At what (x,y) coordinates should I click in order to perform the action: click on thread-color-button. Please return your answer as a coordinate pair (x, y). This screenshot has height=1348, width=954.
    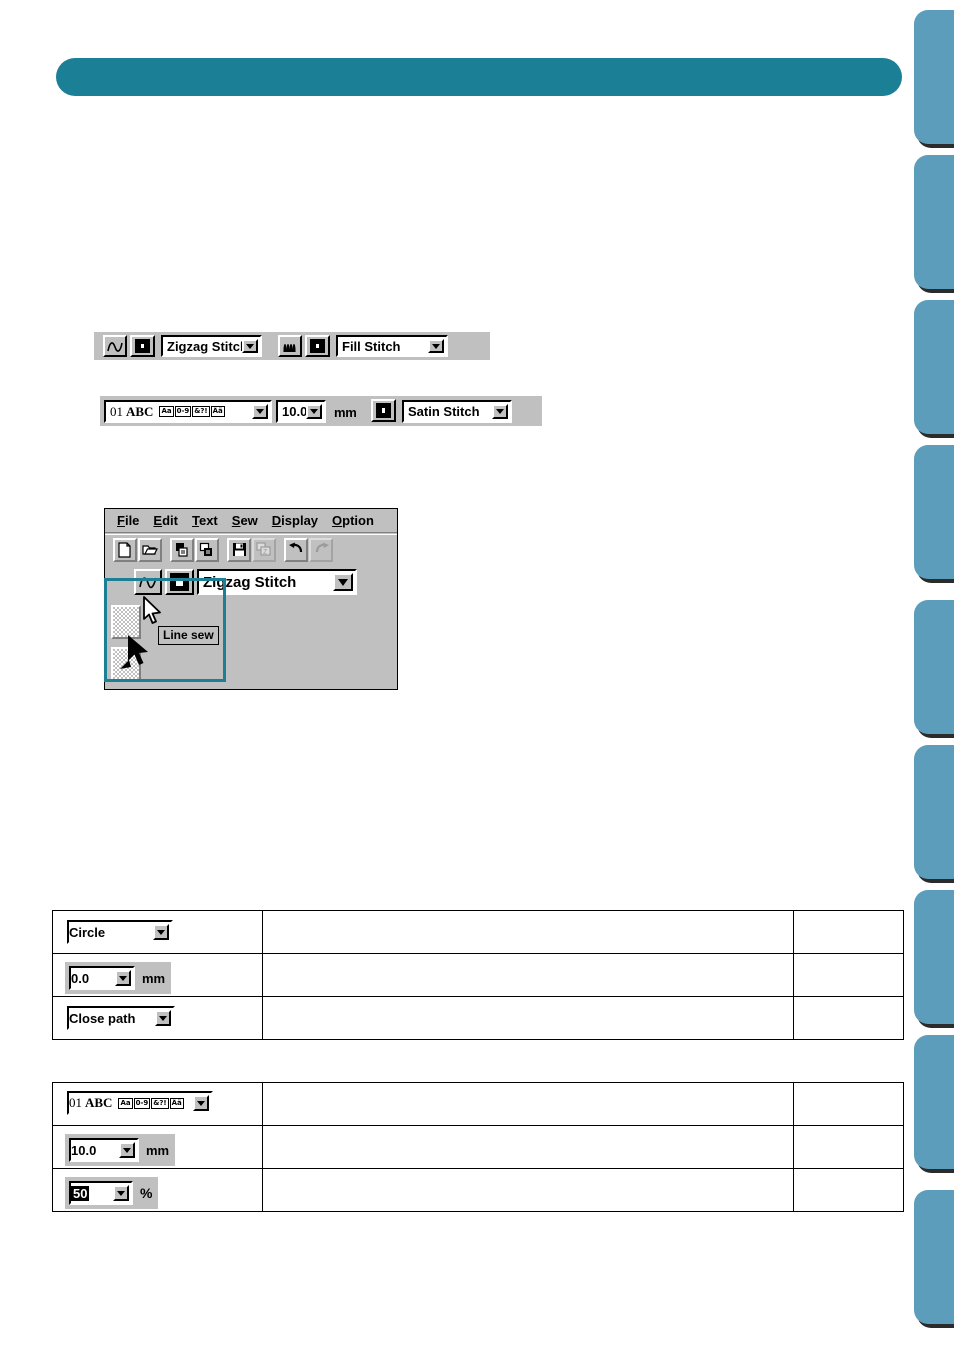
    Looking at the image, I should click on (179, 582).